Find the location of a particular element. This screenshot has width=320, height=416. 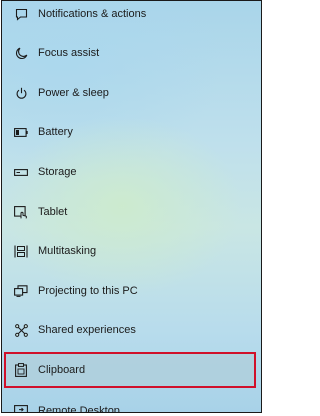

notifications-icon is located at coordinates (21, 14).